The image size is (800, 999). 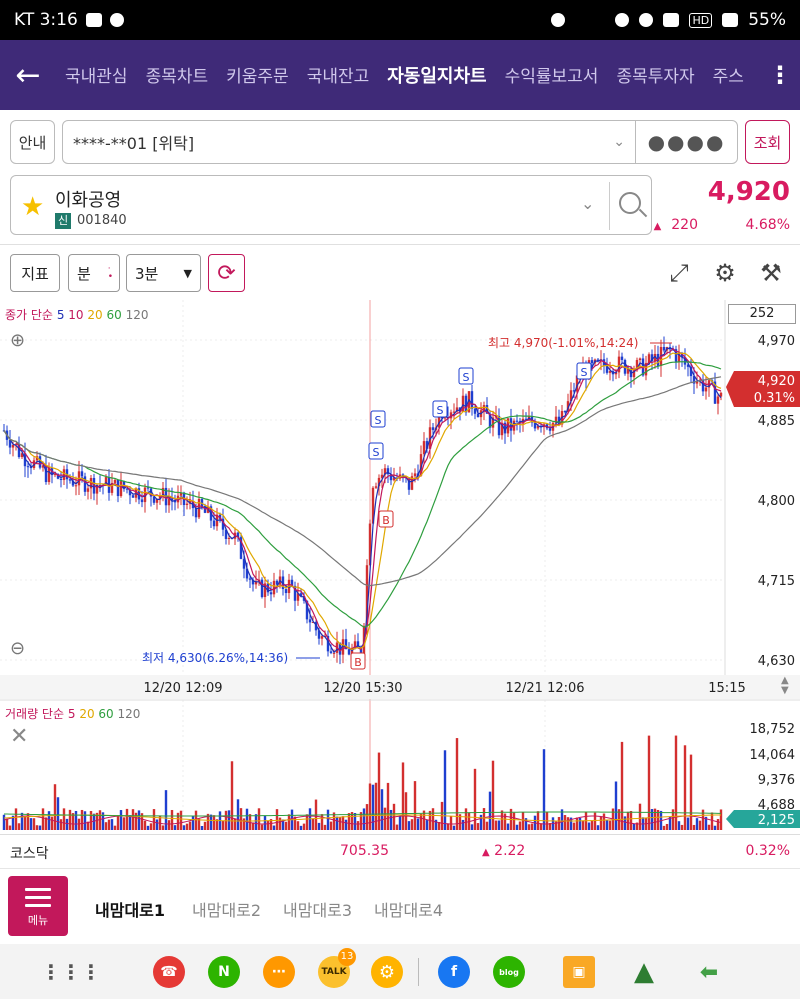 What do you see at coordinates (279, 972) in the screenshot?
I see `message-icon: ⋯` at bounding box center [279, 972].